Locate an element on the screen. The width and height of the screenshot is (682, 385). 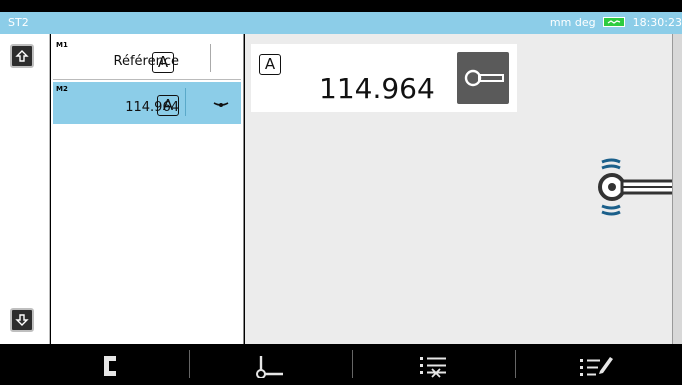
status-area: mm deg 18:30:23 is located at coordinates (616, 22).